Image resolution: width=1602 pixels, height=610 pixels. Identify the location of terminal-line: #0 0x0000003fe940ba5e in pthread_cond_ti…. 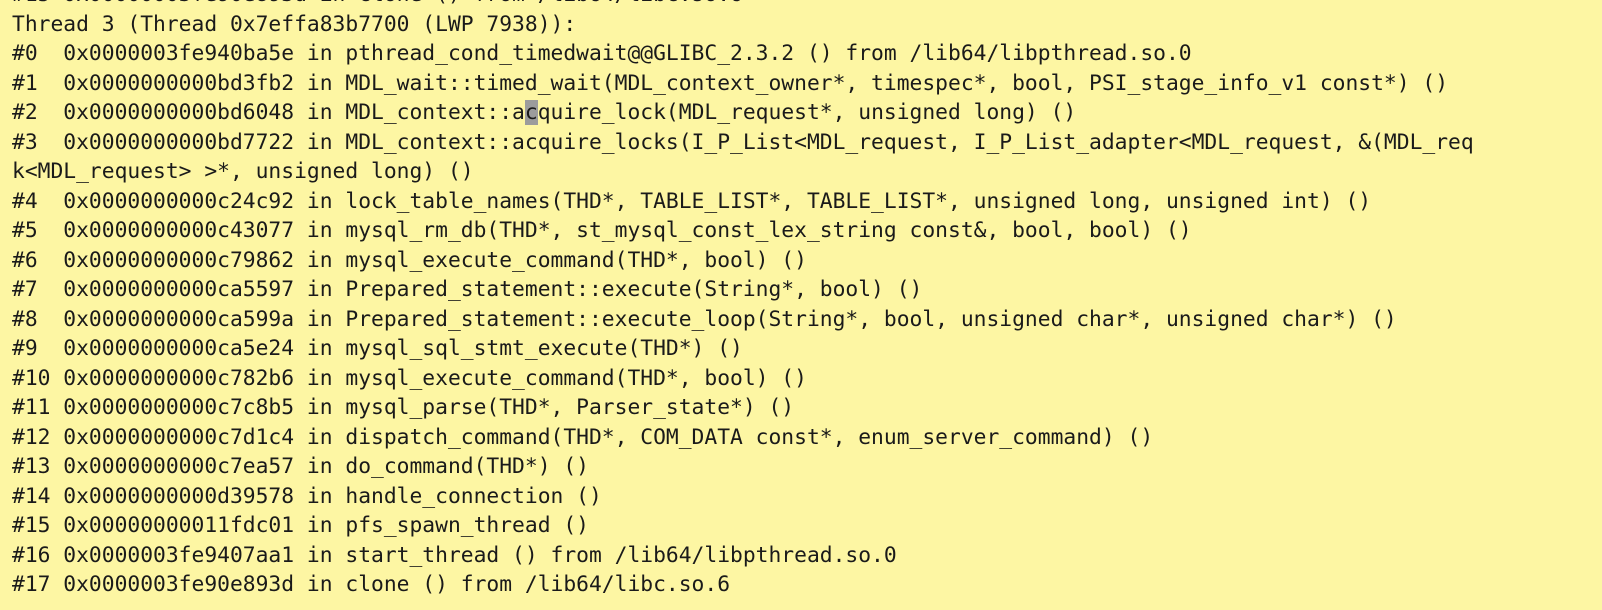
(602, 53).